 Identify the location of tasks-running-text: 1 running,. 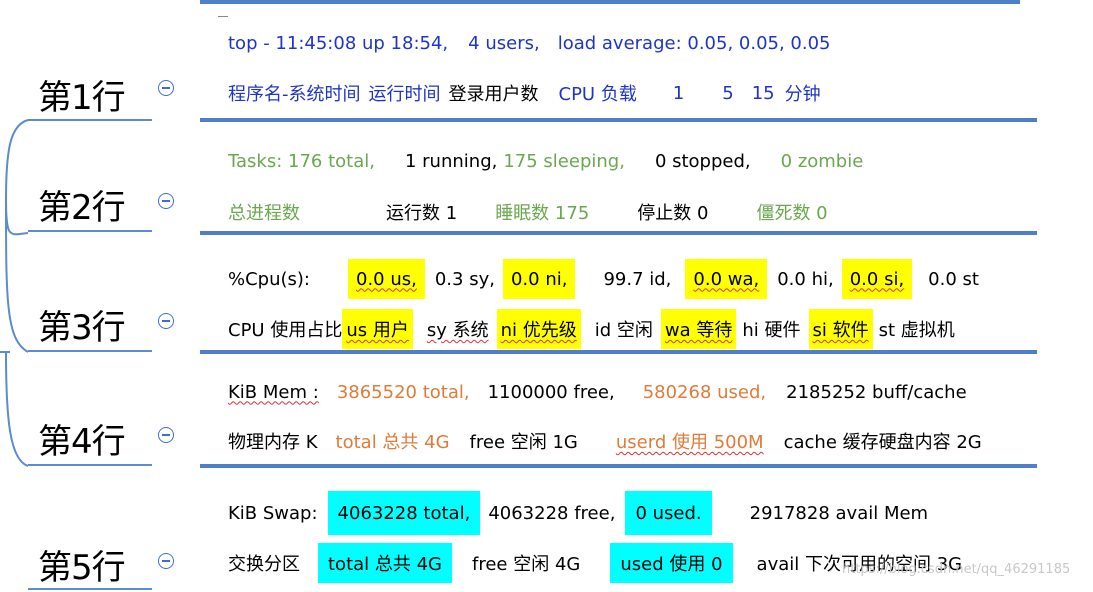
(451, 161).